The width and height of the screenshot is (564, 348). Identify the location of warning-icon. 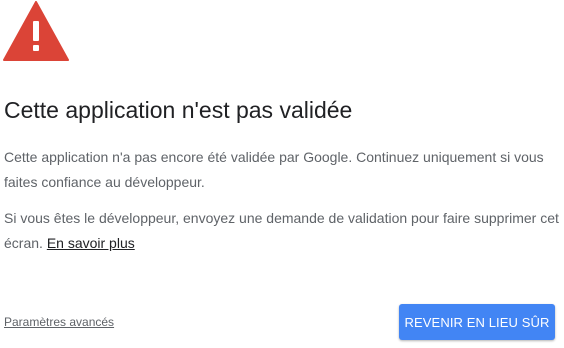
(36, 31).